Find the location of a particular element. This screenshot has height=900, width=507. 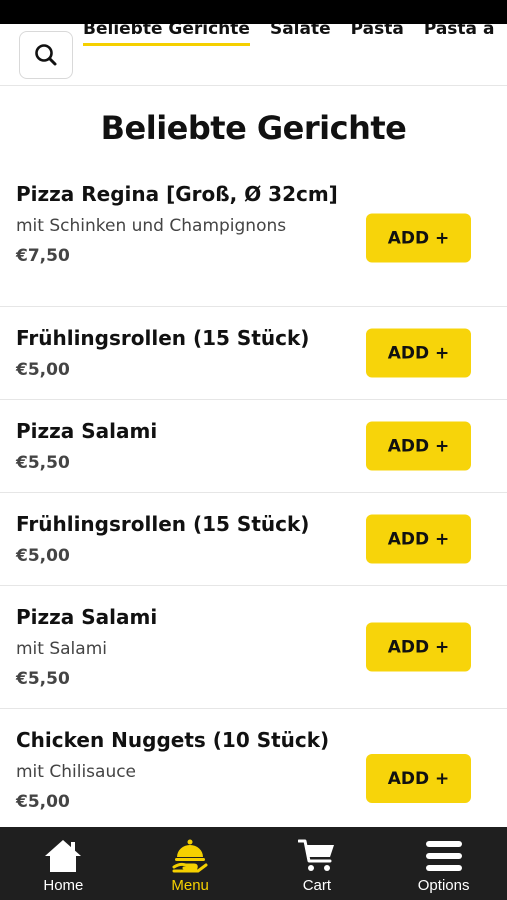

tab-salate: Salate is located at coordinates (300, 34).